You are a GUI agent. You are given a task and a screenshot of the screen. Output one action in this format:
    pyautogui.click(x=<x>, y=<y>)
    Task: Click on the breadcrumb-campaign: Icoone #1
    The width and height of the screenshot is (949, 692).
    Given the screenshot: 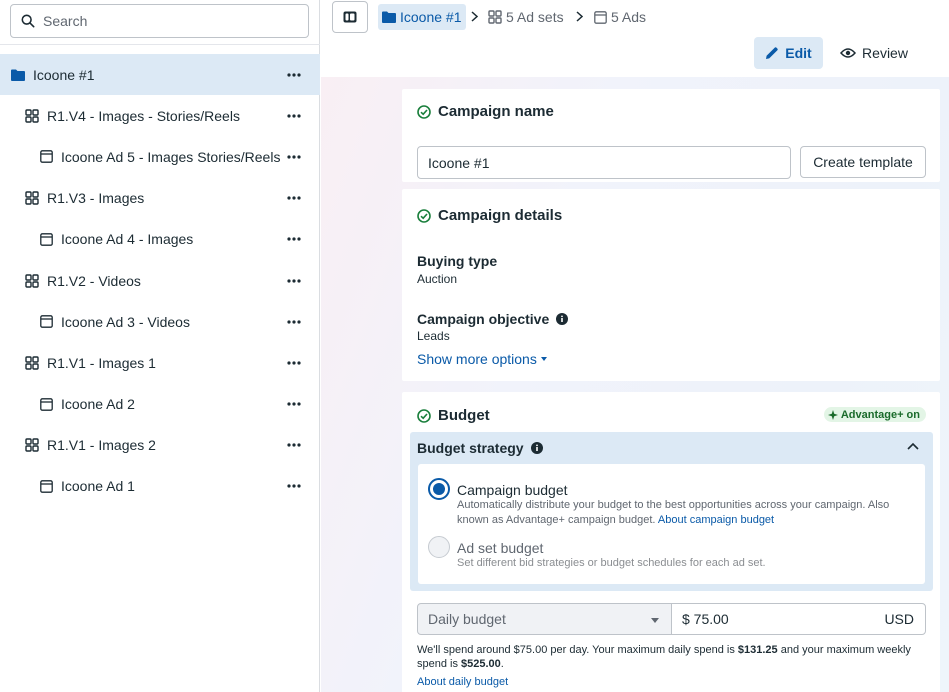 What is the action you would take?
    pyautogui.click(x=422, y=17)
    